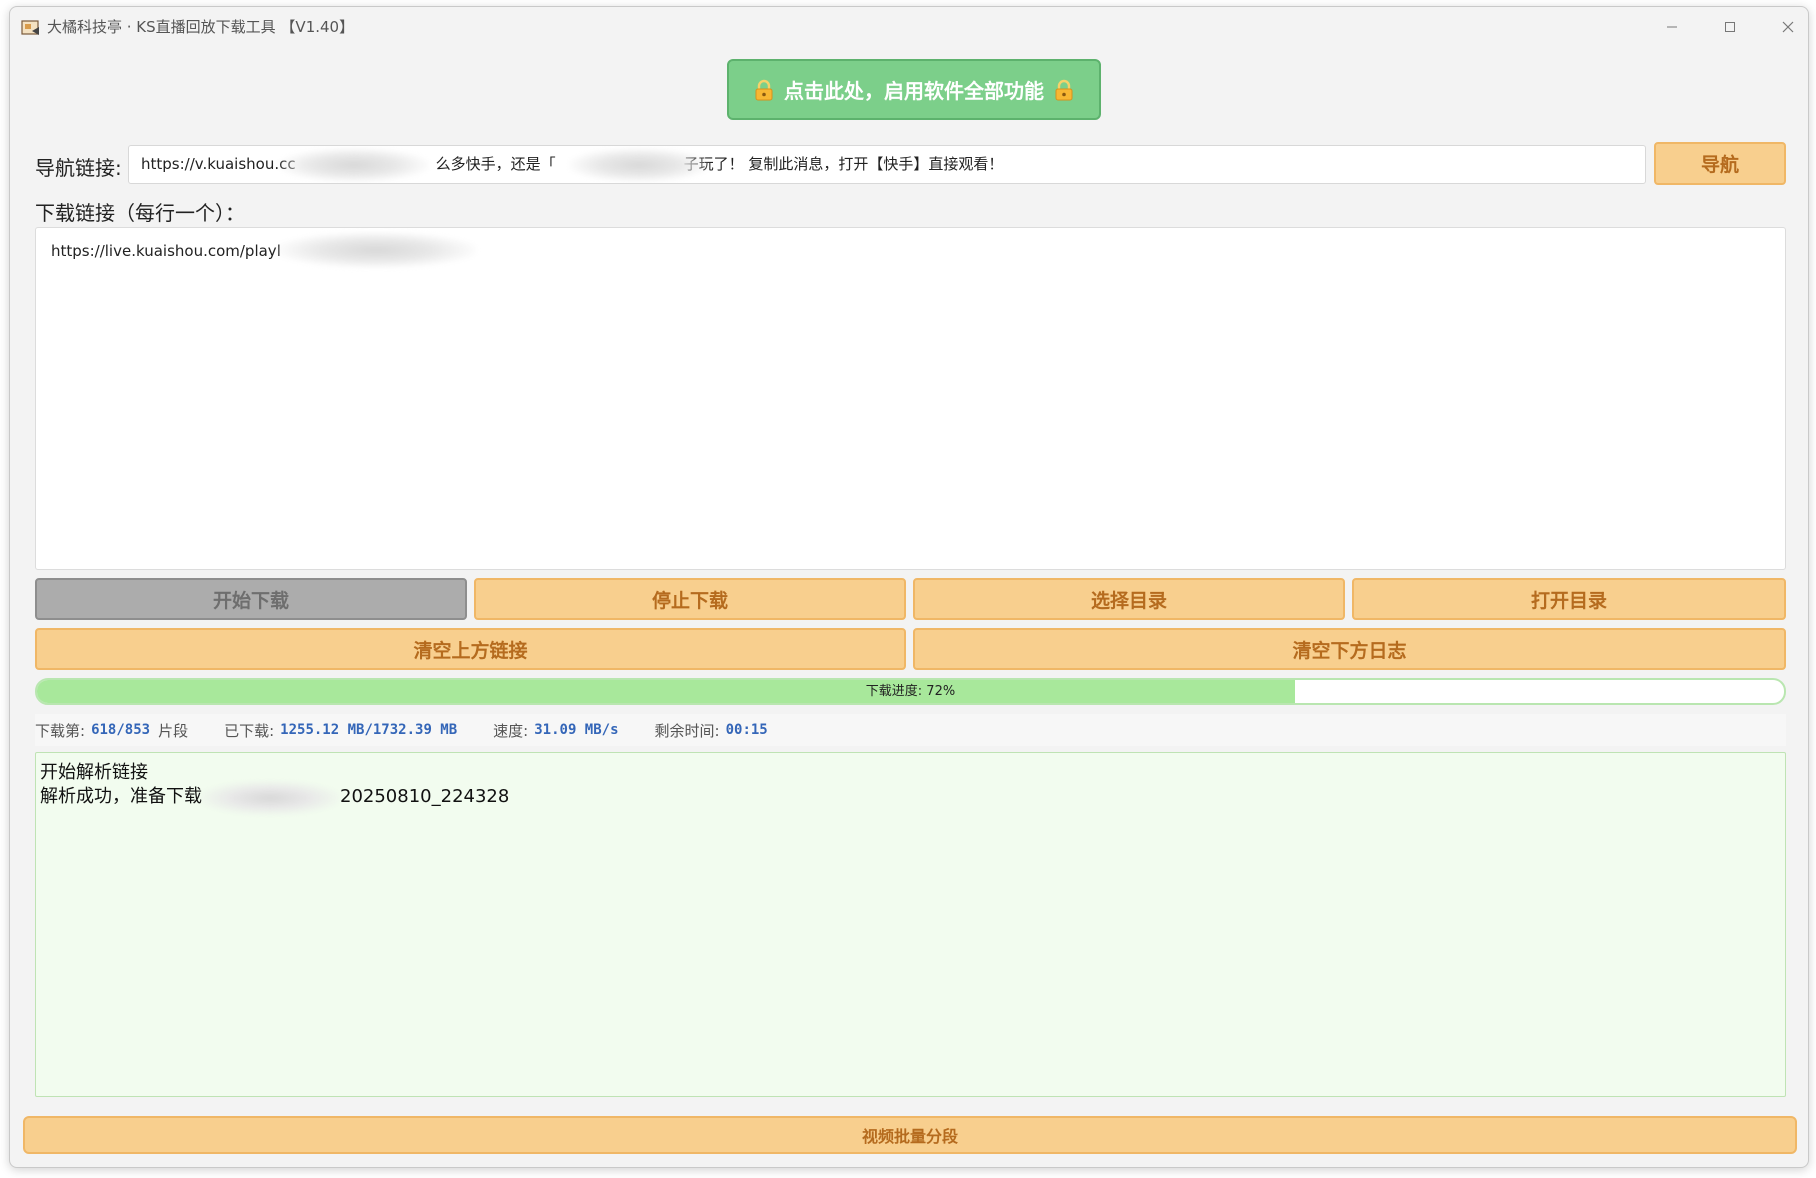 The image size is (1816, 1178). Describe the element at coordinates (1349, 649) in the screenshot. I see `clear-log-button: 清空下方日志` at that location.